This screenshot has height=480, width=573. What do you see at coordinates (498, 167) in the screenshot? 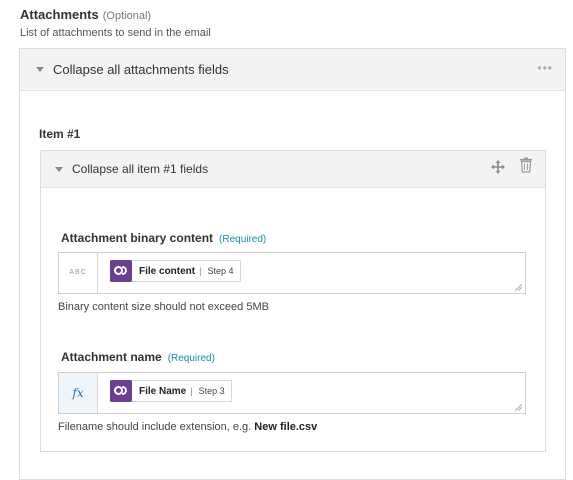
I see `move-icon` at bounding box center [498, 167].